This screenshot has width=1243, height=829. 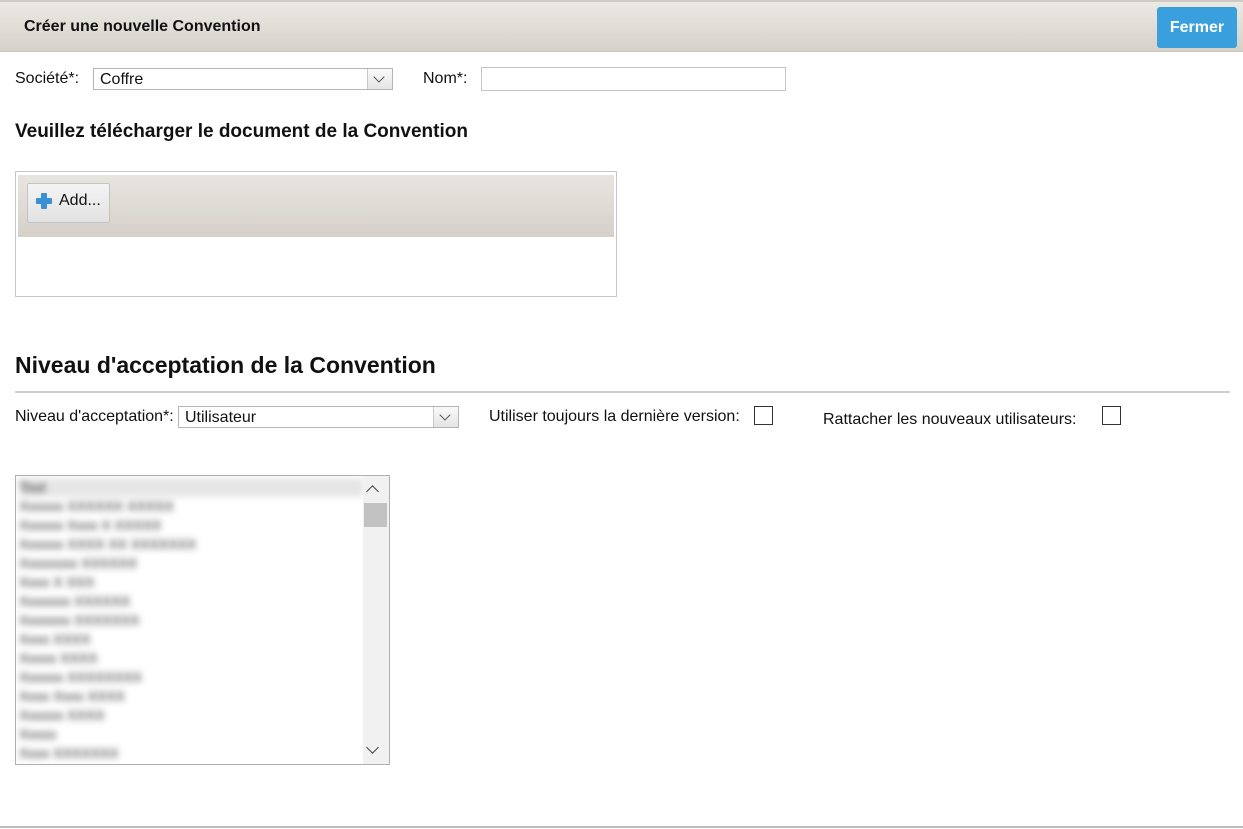 I want to click on list-item: Xxxx Xxxx XXXX, so click(x=191, y=696).